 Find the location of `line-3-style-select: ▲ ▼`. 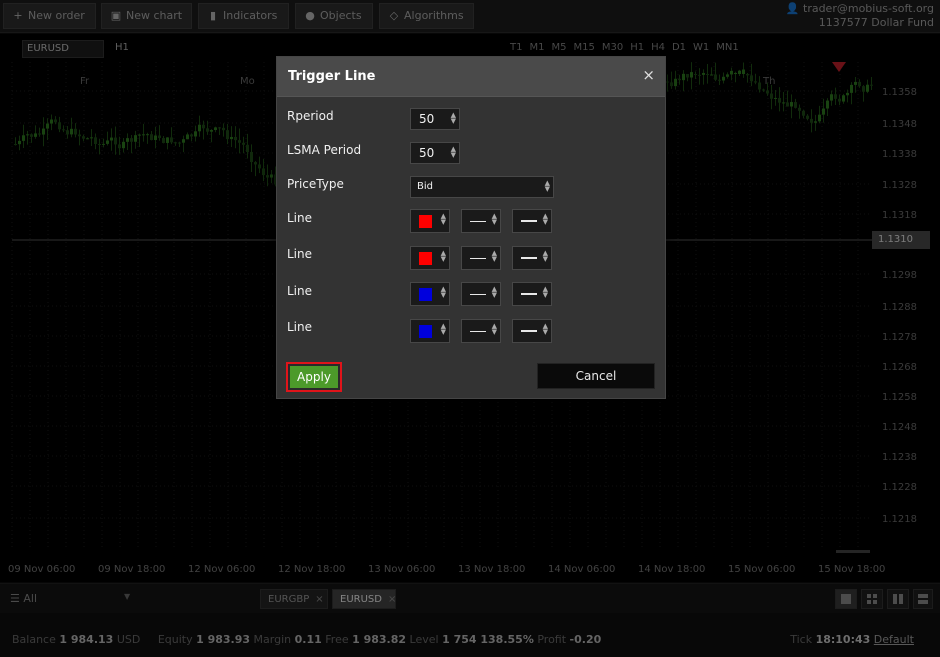

line-3-style-select: ▲ ▼ is located at coordinates (481, 294).